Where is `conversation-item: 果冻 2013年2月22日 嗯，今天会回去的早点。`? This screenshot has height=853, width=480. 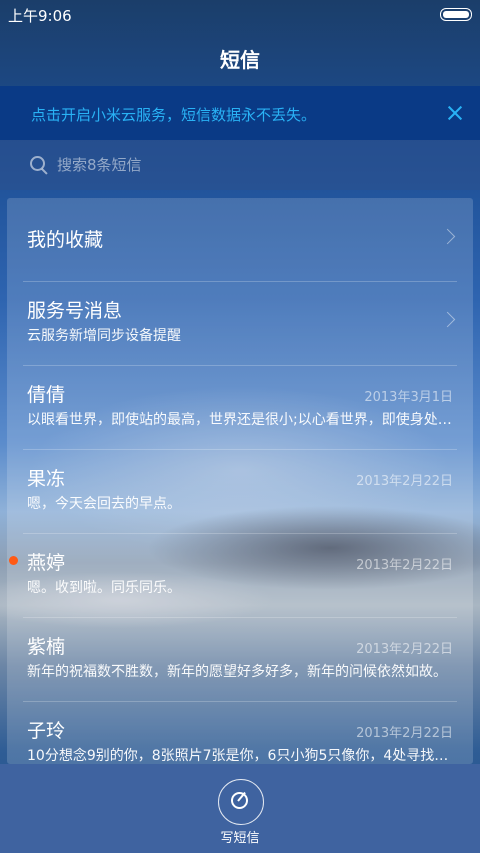
conversation-item: 果冻 2013年2月22日 嗯，今天会回去的早点。 is located at coordinates (240, 492).